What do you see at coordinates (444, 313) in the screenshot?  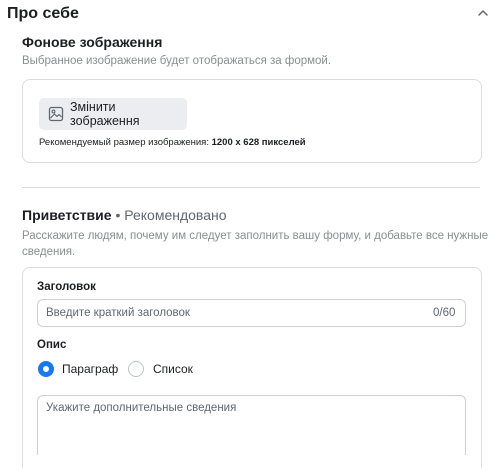 I see `header-char-counter: 0/60` at bounding box center [444, 313].